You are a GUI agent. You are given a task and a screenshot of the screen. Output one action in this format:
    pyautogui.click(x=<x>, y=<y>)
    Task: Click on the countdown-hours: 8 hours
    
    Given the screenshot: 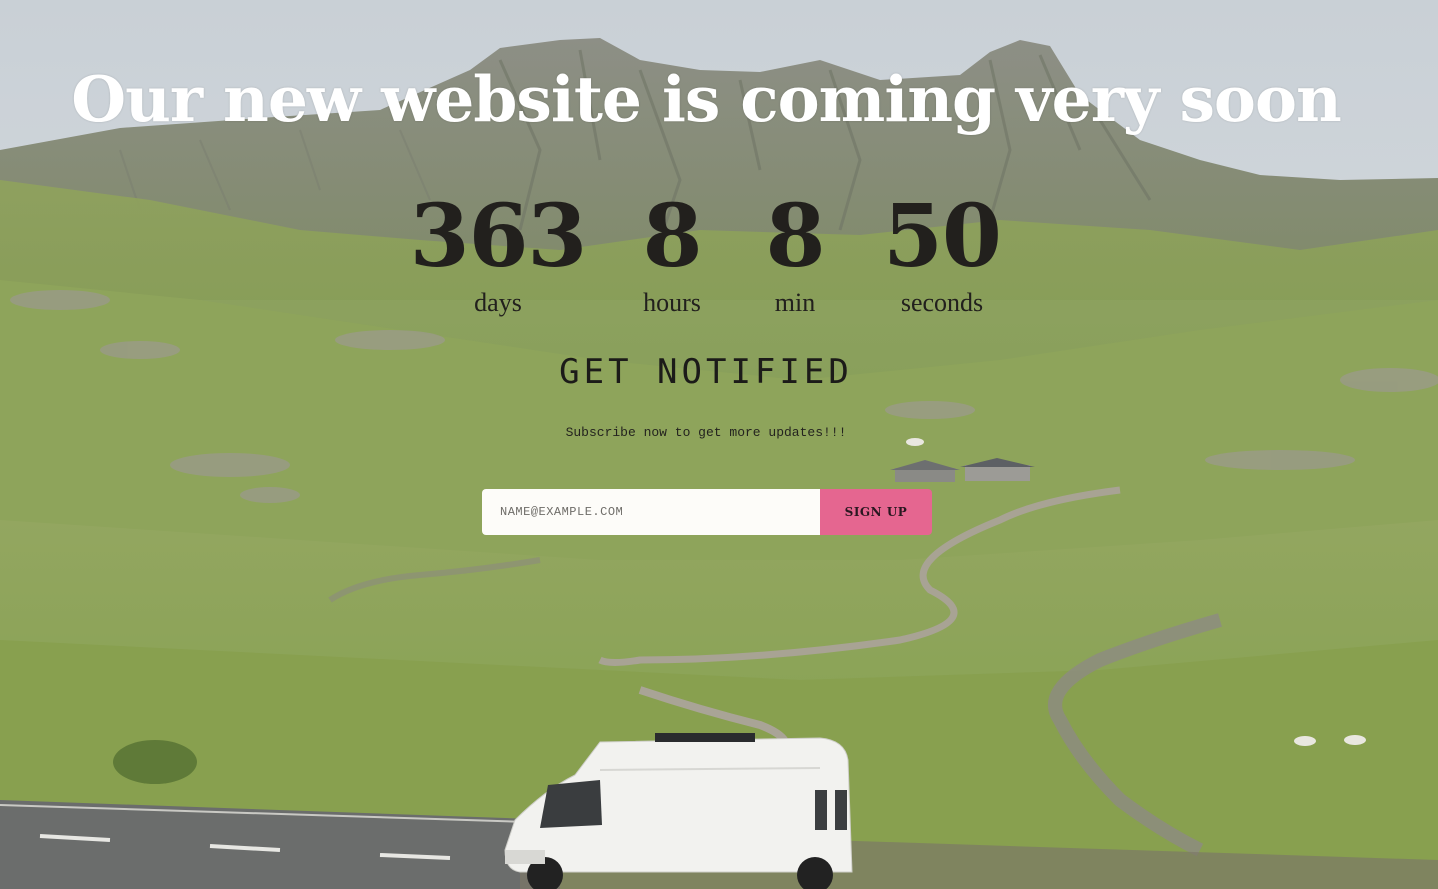 What is the action you would take?
    pyautogui.click(x=672, y=253)
    